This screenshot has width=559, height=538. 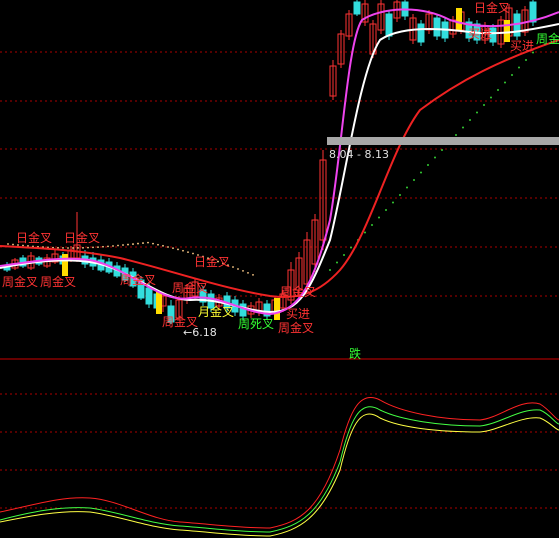 What do you see at coordinates (443, 141) in the screenshot?
I see `price-range-bar` at bounding box center [443, 141].